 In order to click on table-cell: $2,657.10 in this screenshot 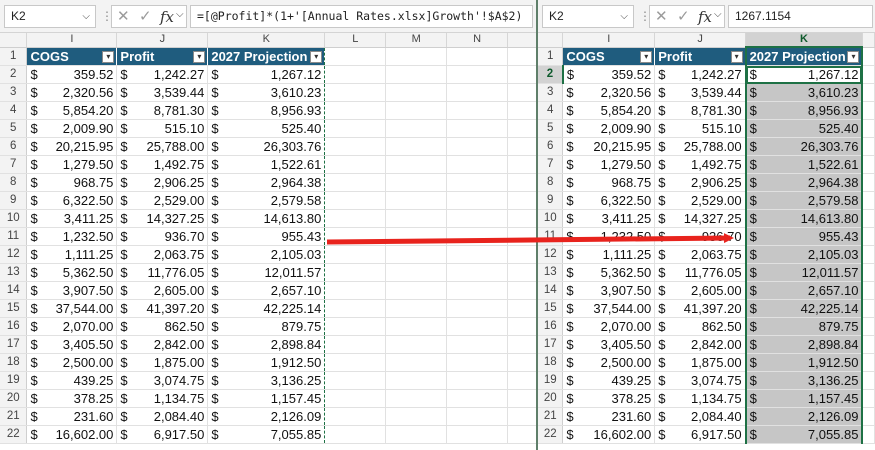, I will do `click(266, 290)`.